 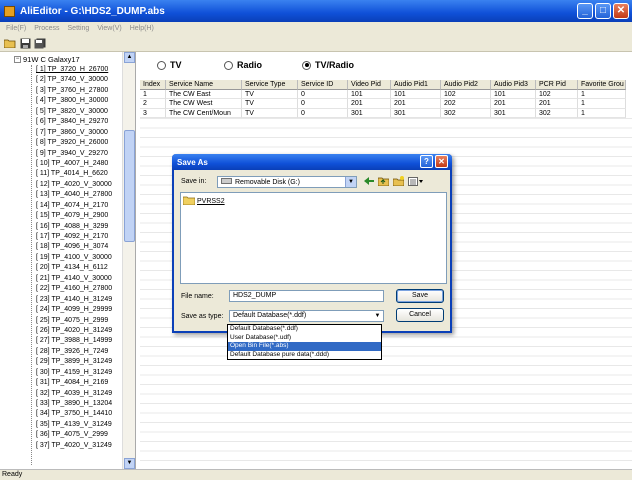 I want to click on tree-item: [ 29] TP_3899_H_31249, so click(x=81, y=362).